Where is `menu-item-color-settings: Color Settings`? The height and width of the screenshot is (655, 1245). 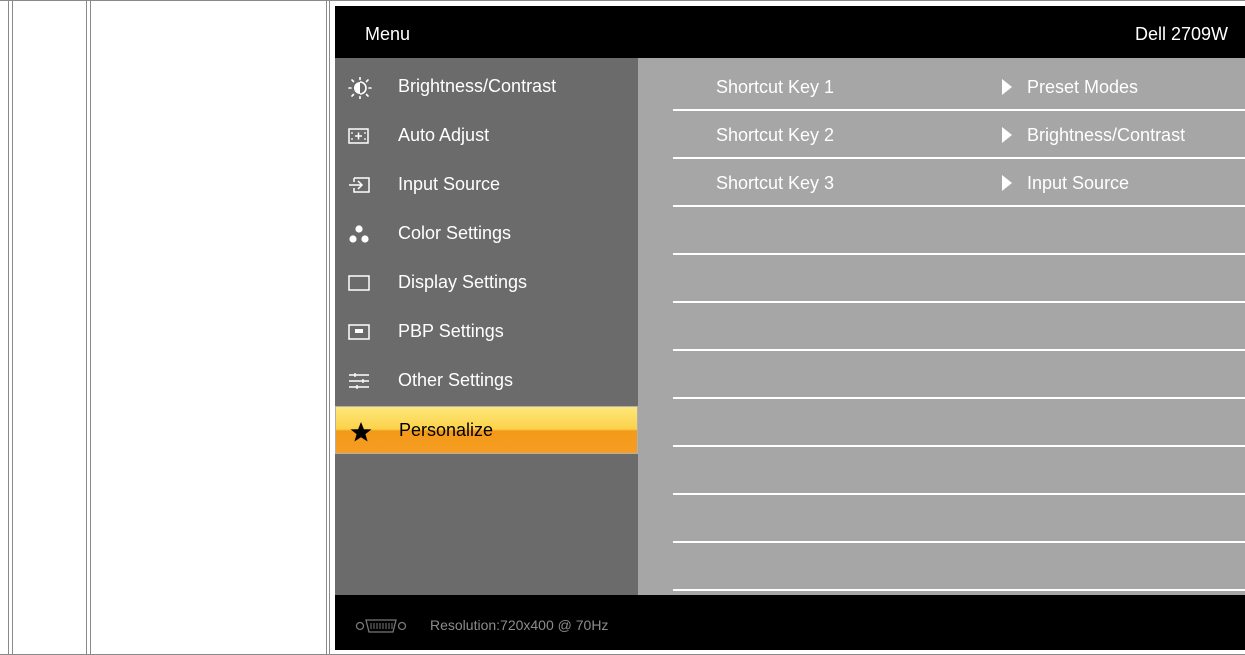 menu-item-color-settings: Color Settings is located at coordinates (486, 234).